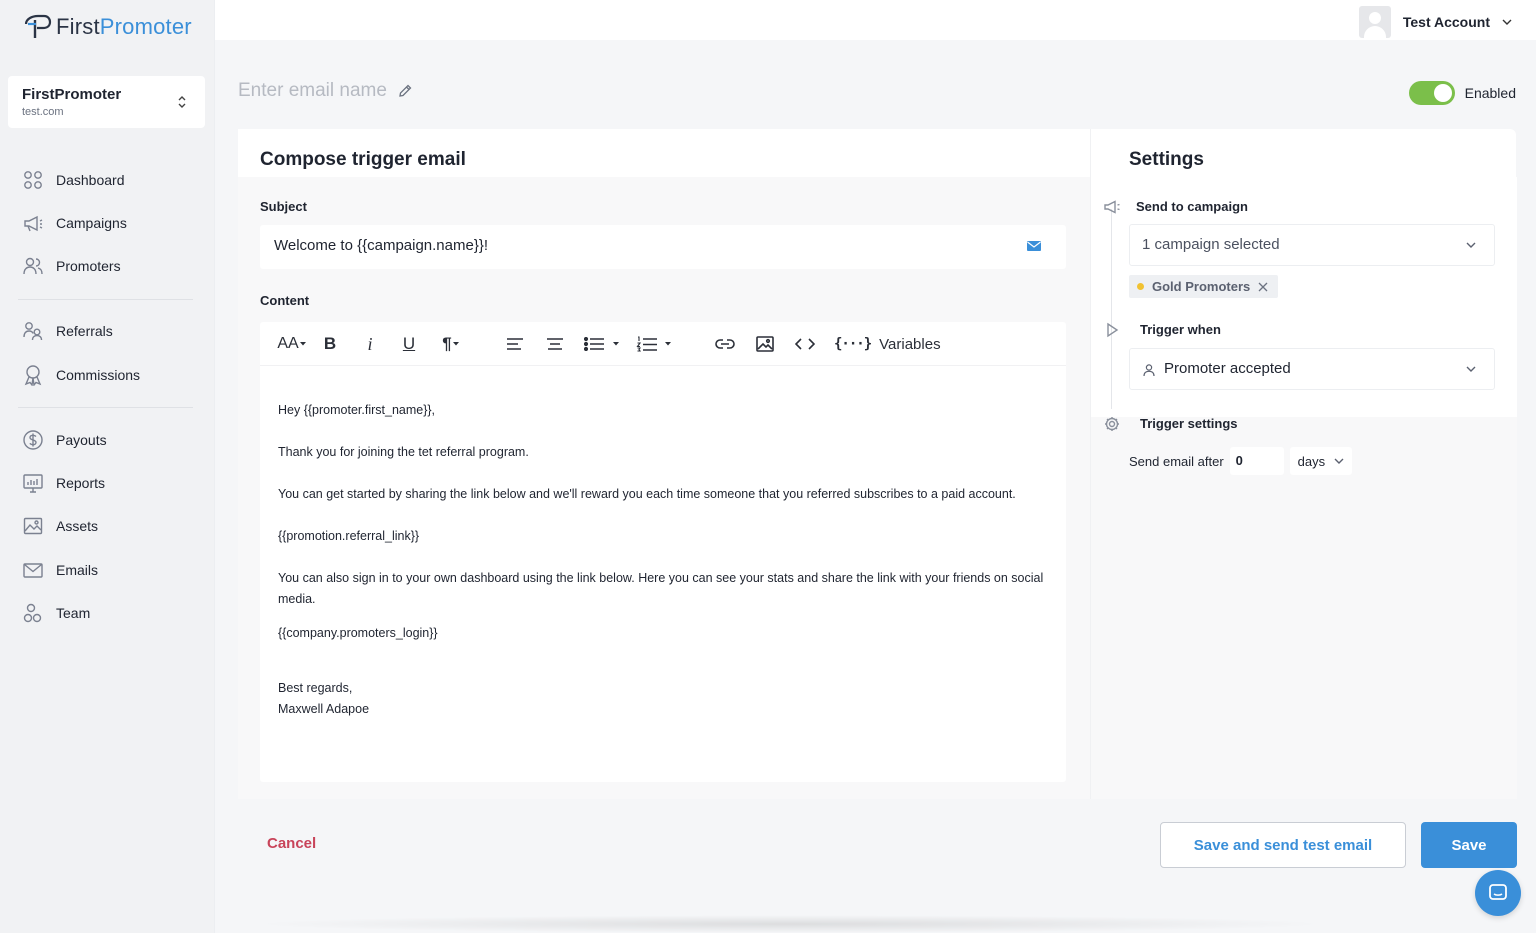  What do you see at coordinates (288, 343) in the screenshot?
I see `font-size-label: AA` at bounding box center [288, 343].